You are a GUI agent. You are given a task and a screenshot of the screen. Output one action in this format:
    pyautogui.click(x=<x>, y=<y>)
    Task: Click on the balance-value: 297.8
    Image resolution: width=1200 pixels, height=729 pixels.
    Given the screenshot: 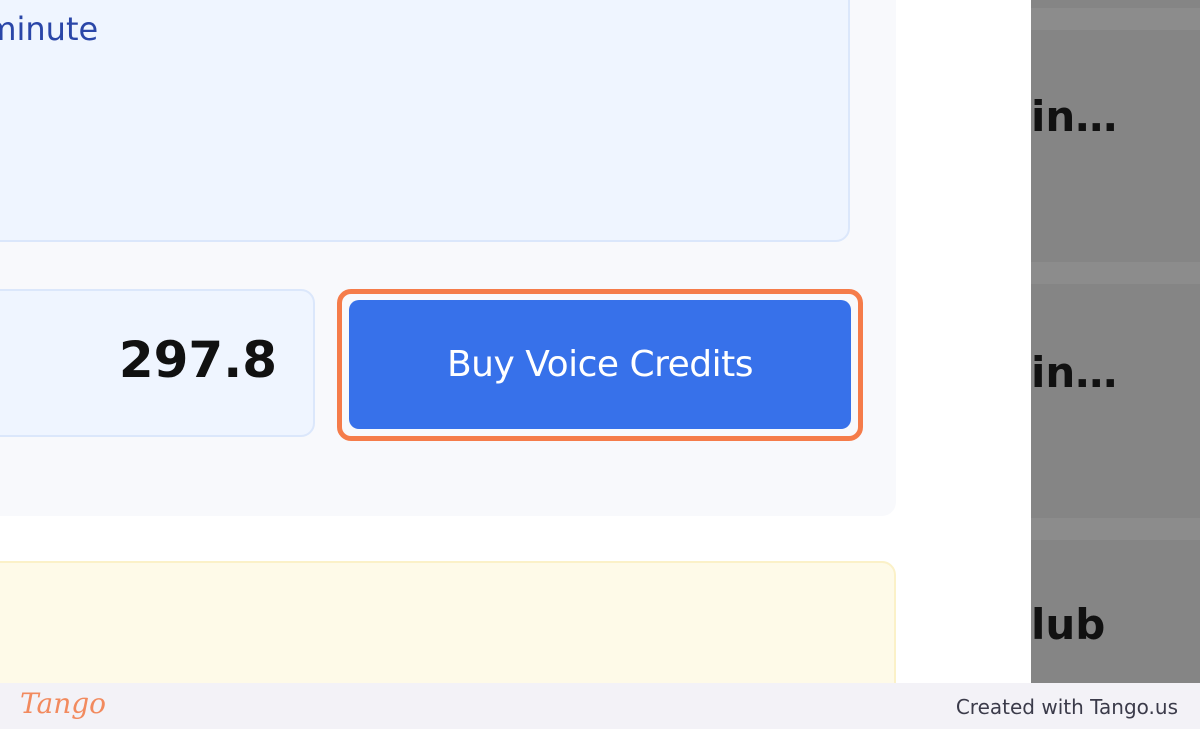 What is the action you would take?
    pyautogui.click(x=197, y=360)
    